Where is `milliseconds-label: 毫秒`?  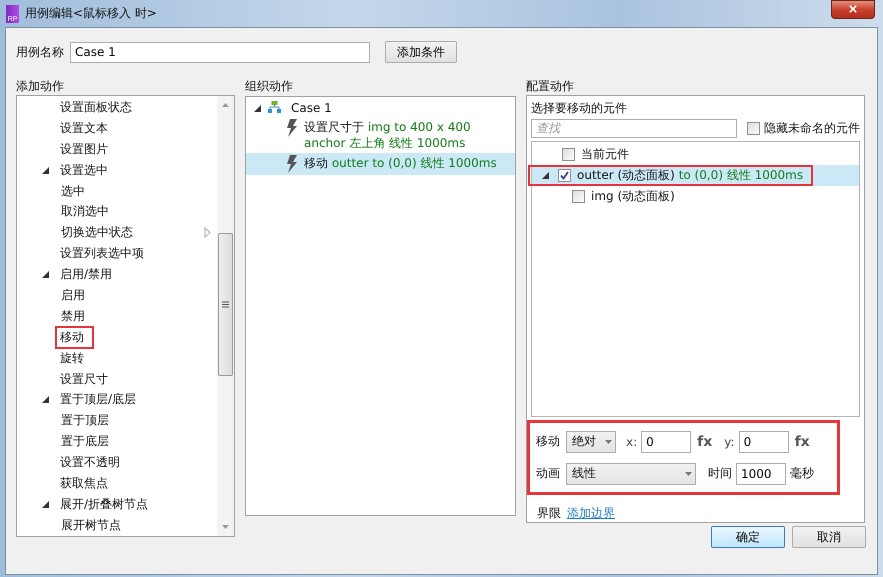
milliseconds-label: 毫秒 is located at coordinates (802, 473).